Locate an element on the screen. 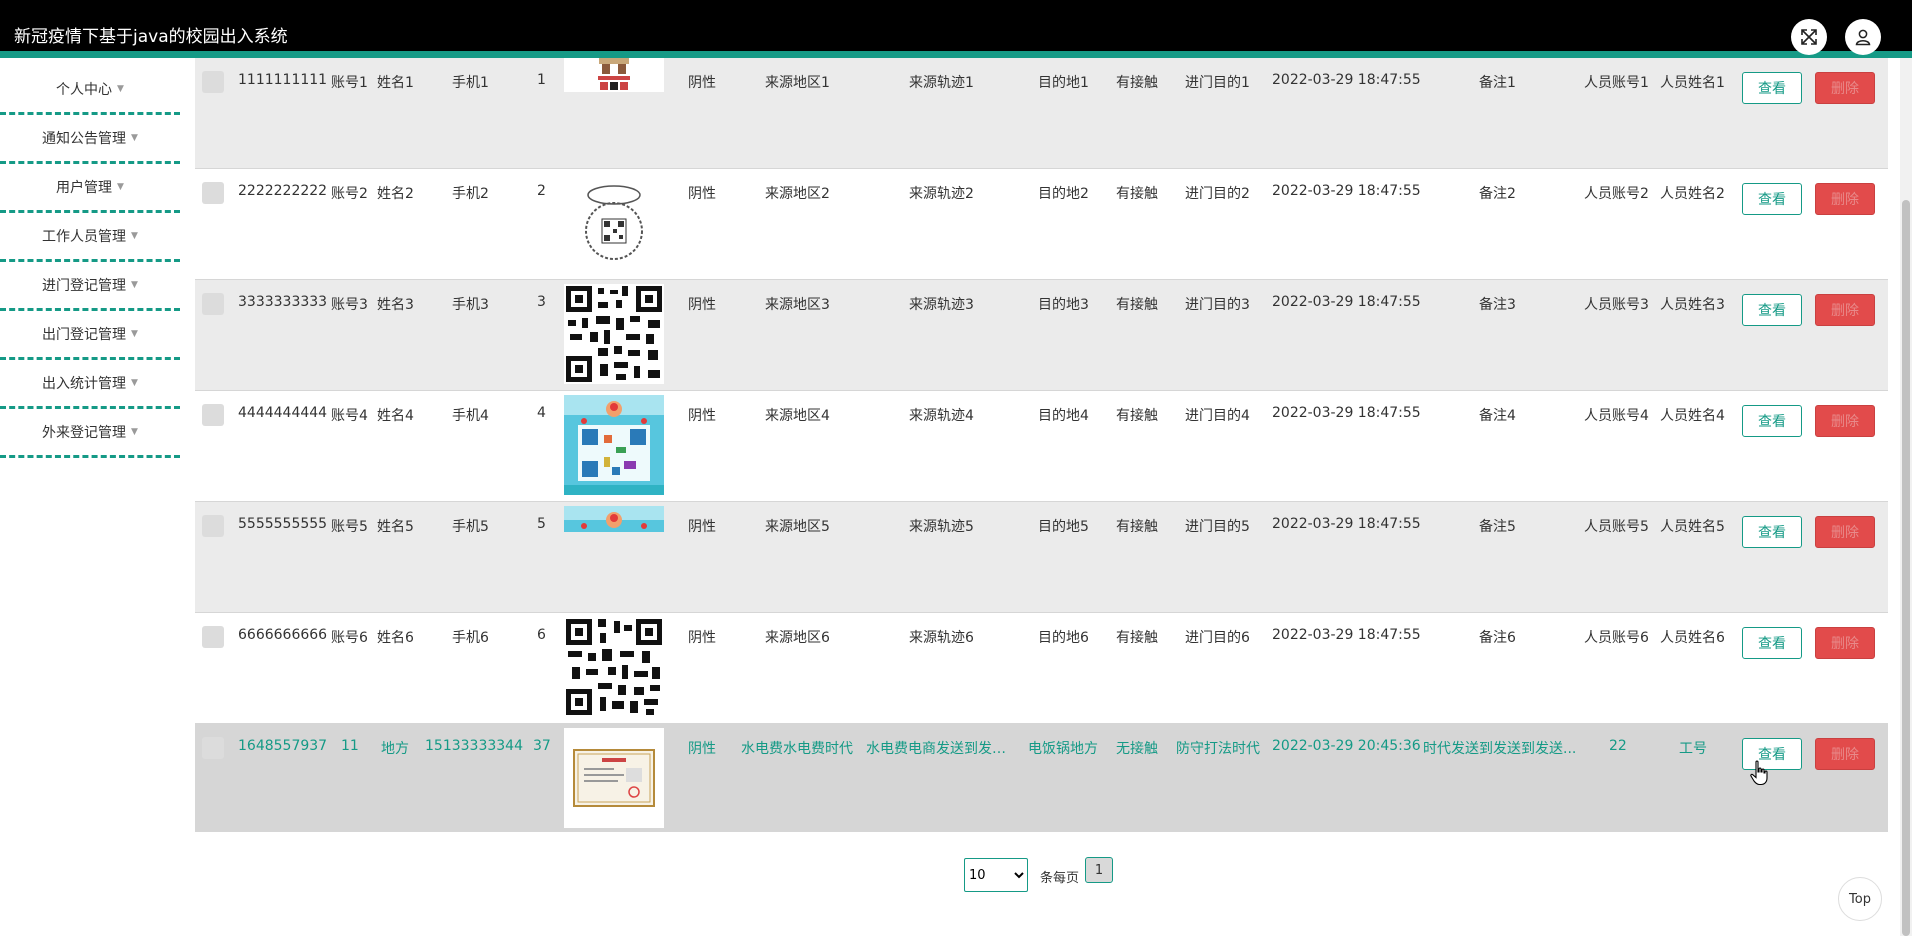 The width and height of the screenshot is (1912, 936). user-button is located at coordinates (1863, 37).